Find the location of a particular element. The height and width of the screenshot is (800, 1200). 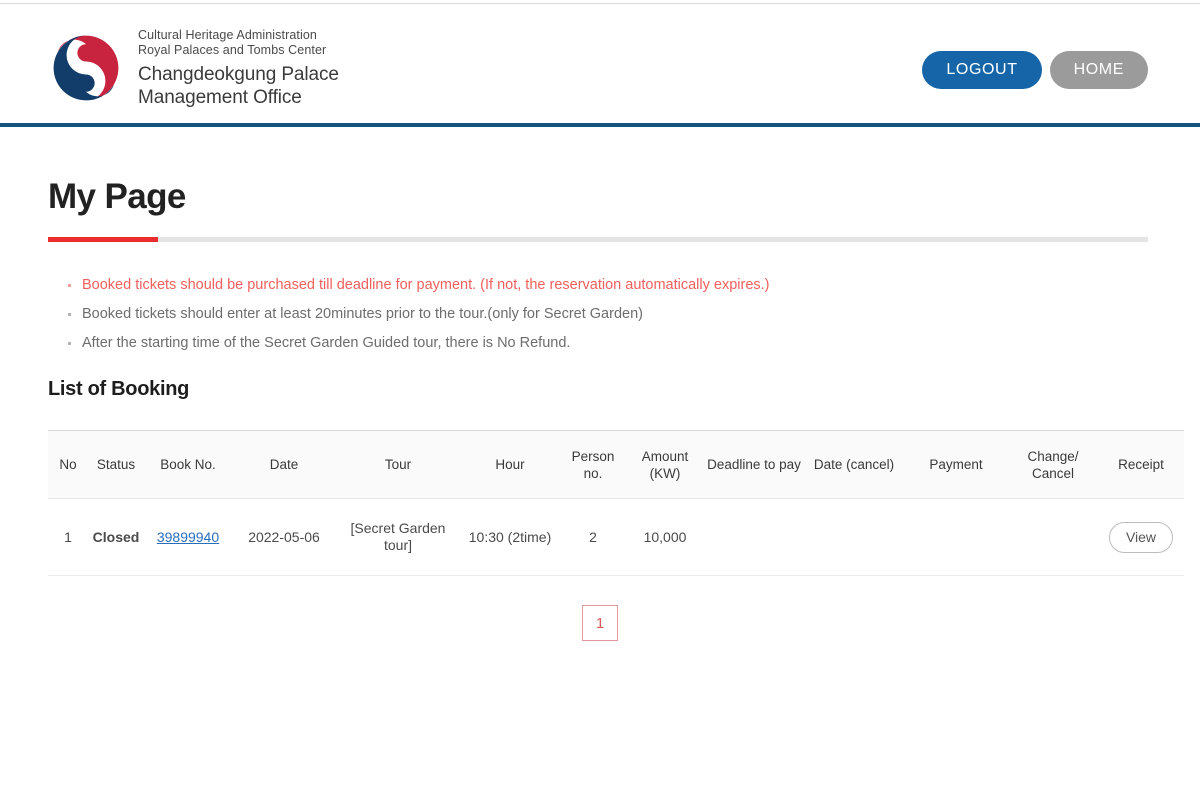

col-header-change-cancel: Change/ Cancel is located at coordinates (1053, 464).